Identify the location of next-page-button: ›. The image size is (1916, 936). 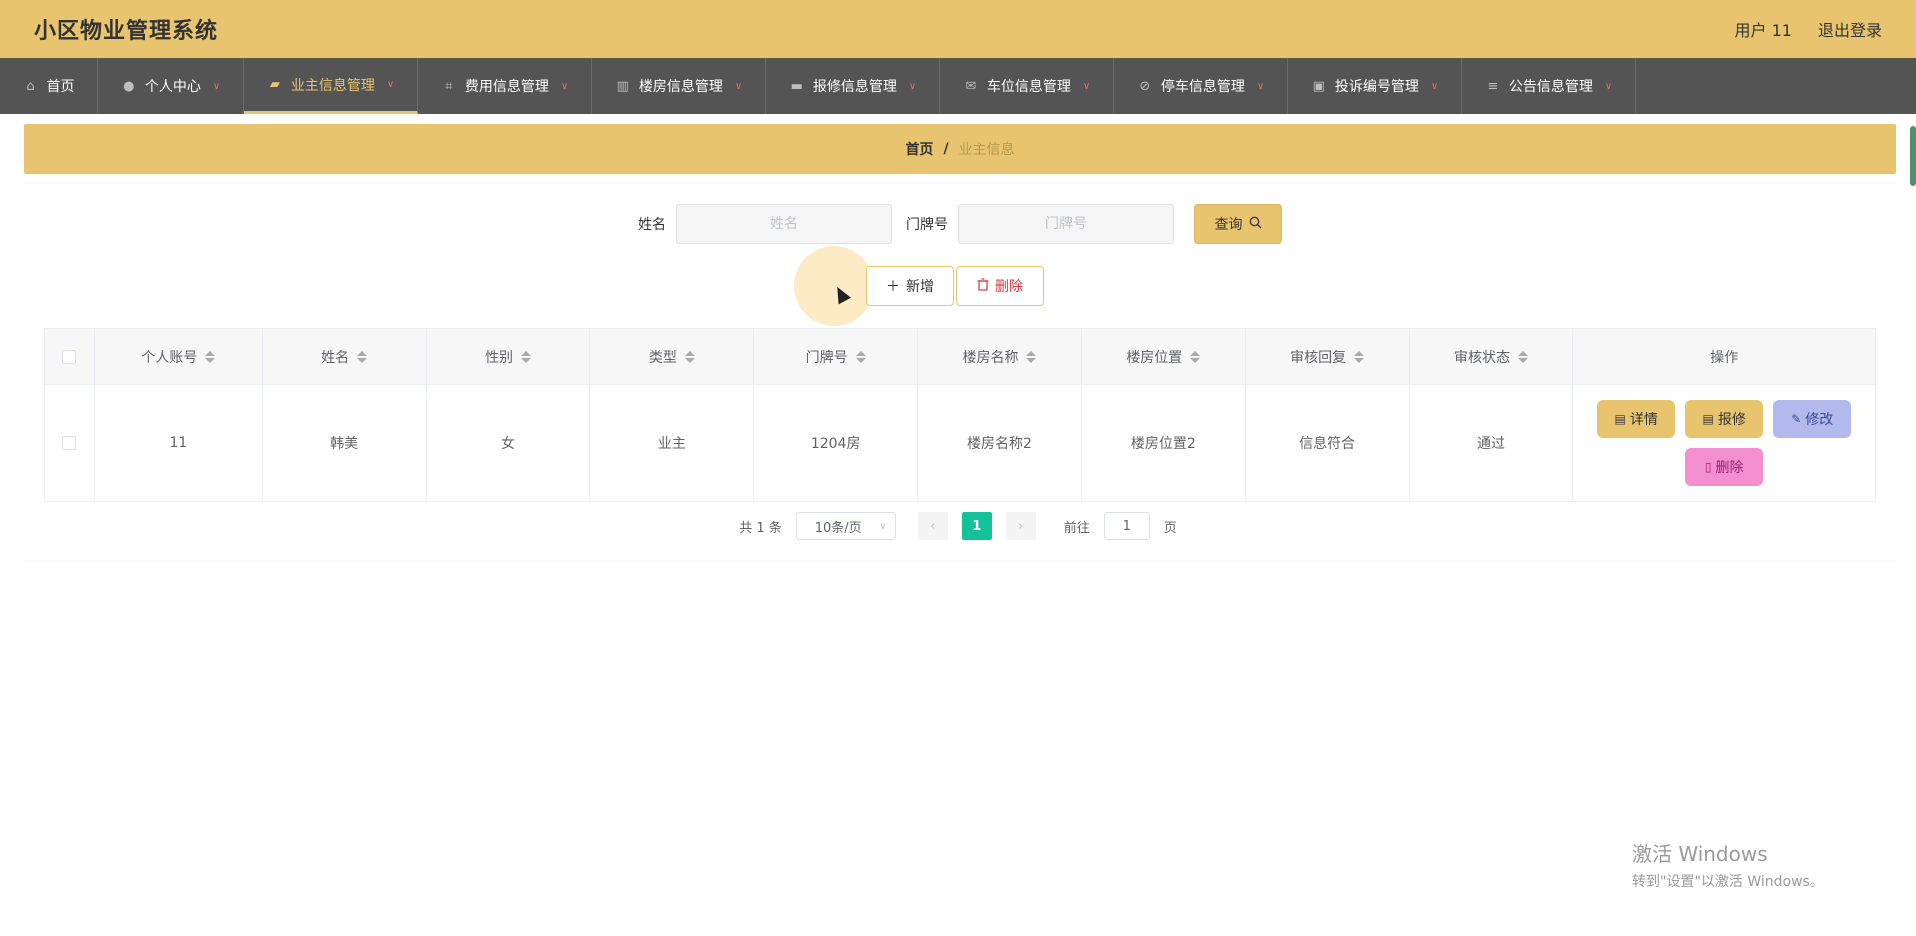
(1020, 526).